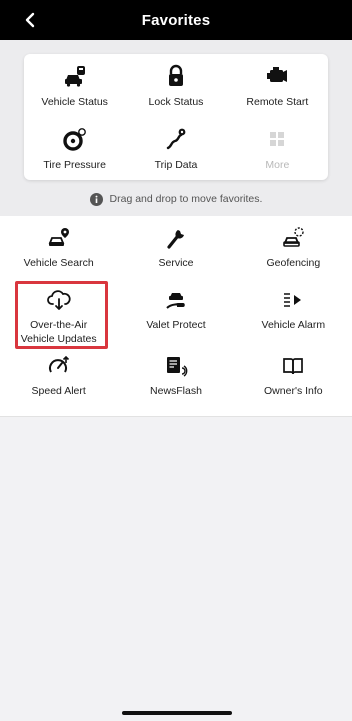 The width and height of the screenshot is (352, 721). I want to click on home-indicator, so click(177, 713).